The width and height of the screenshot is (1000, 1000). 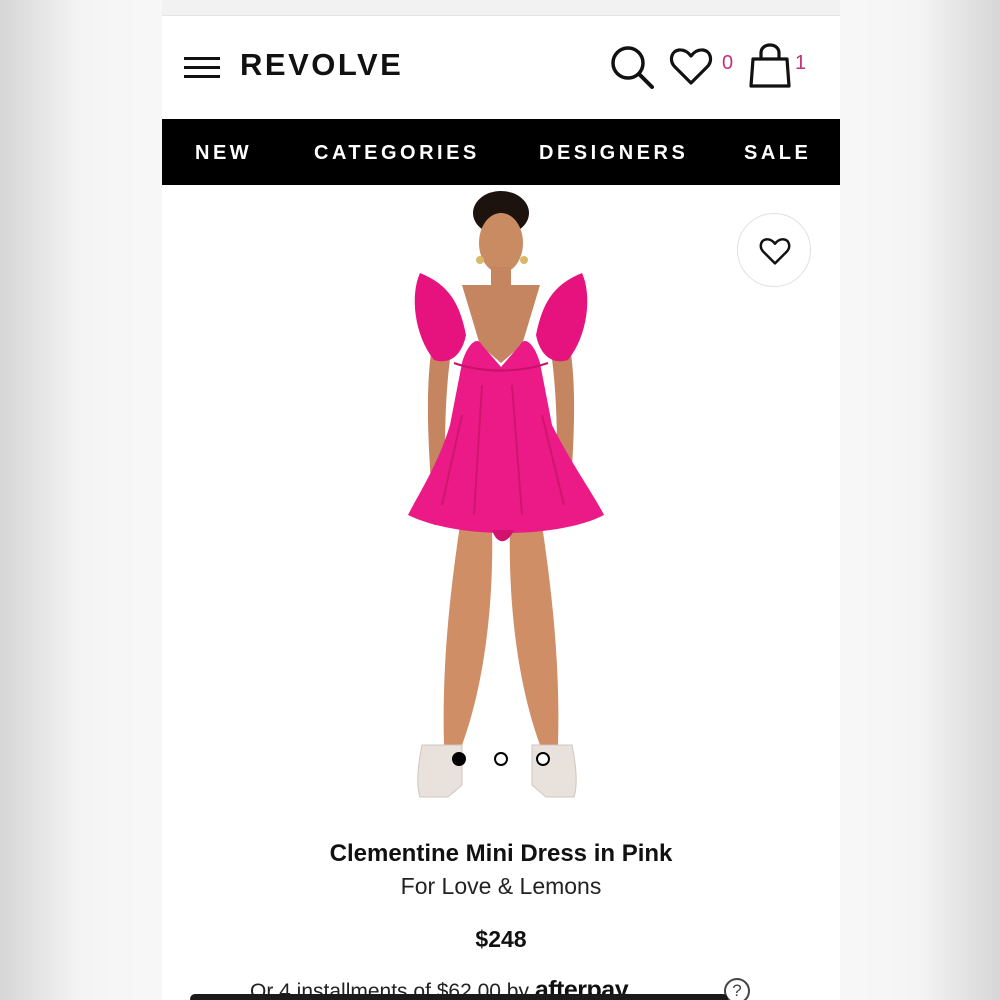 What do you see at coordinates (770, 66) in the screenshot?
I see `bag-icon` at bounding box center [770, 66].